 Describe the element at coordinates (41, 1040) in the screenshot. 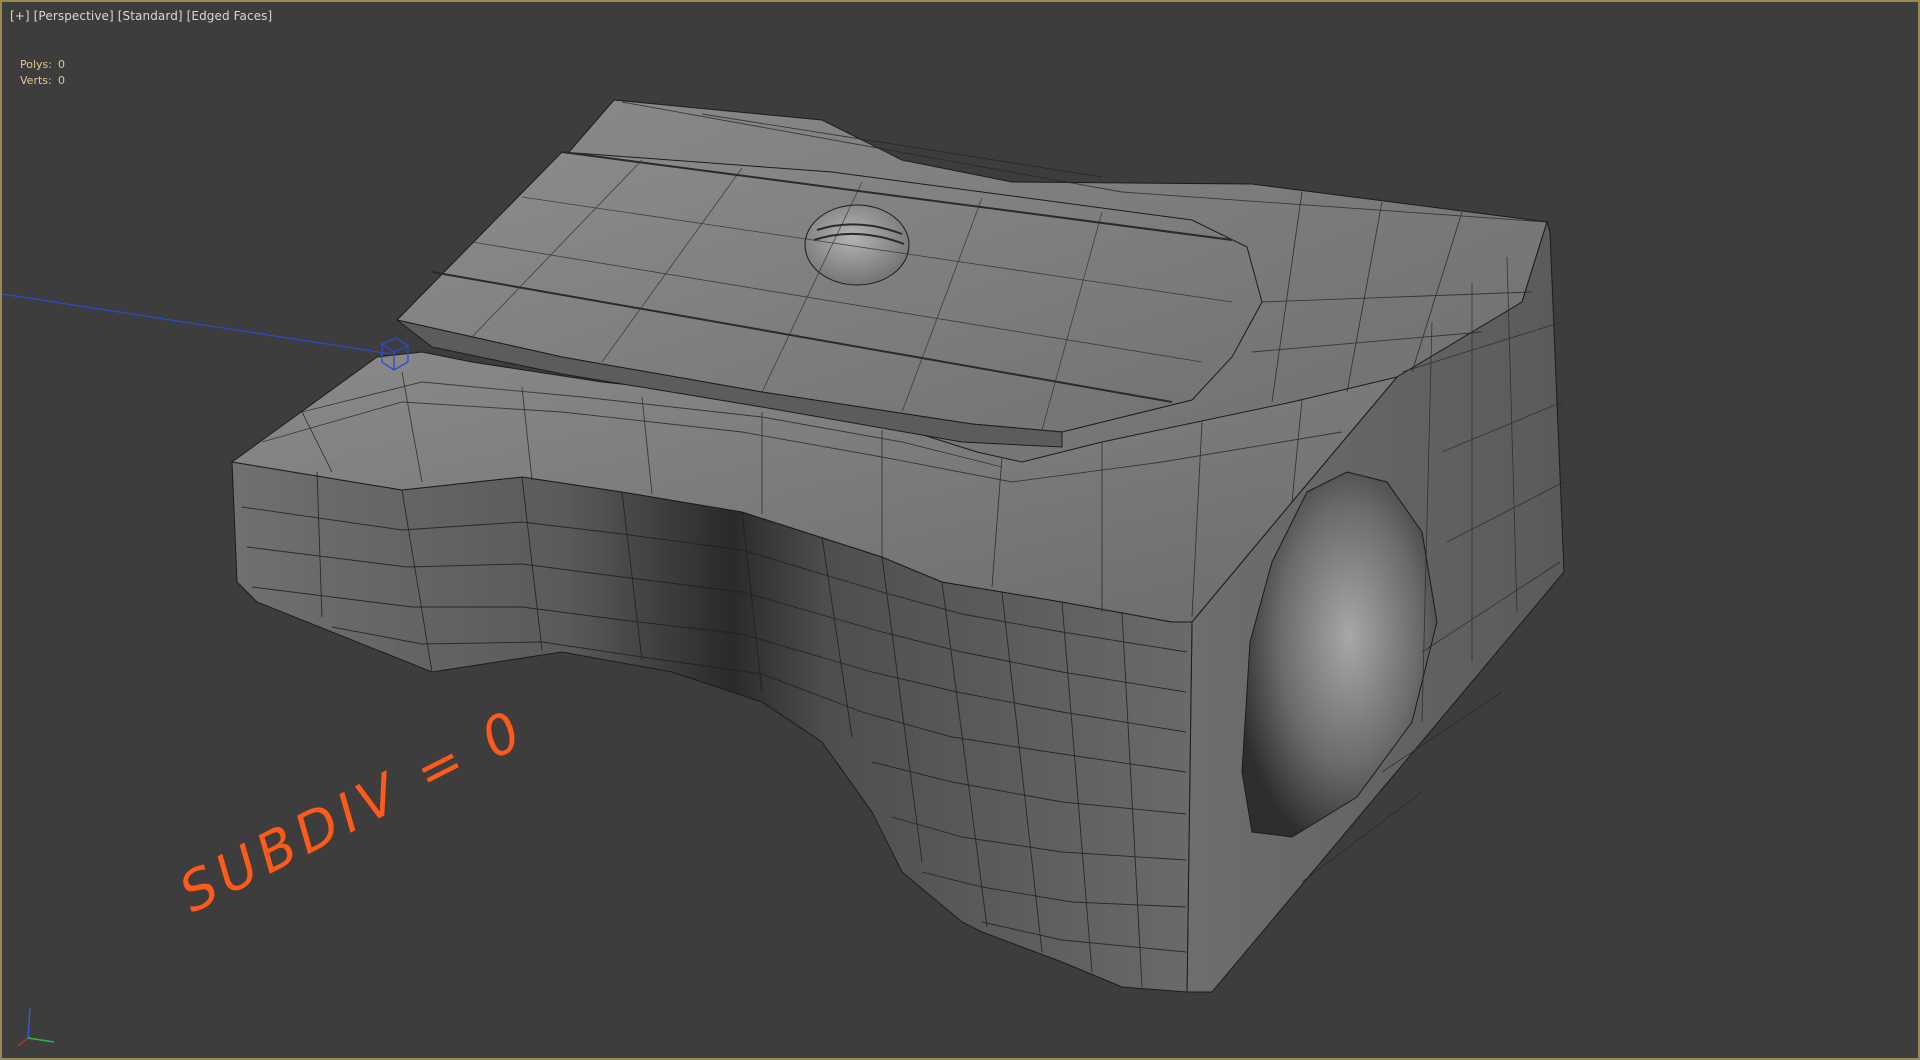

I see `axis-y-line` at that location.